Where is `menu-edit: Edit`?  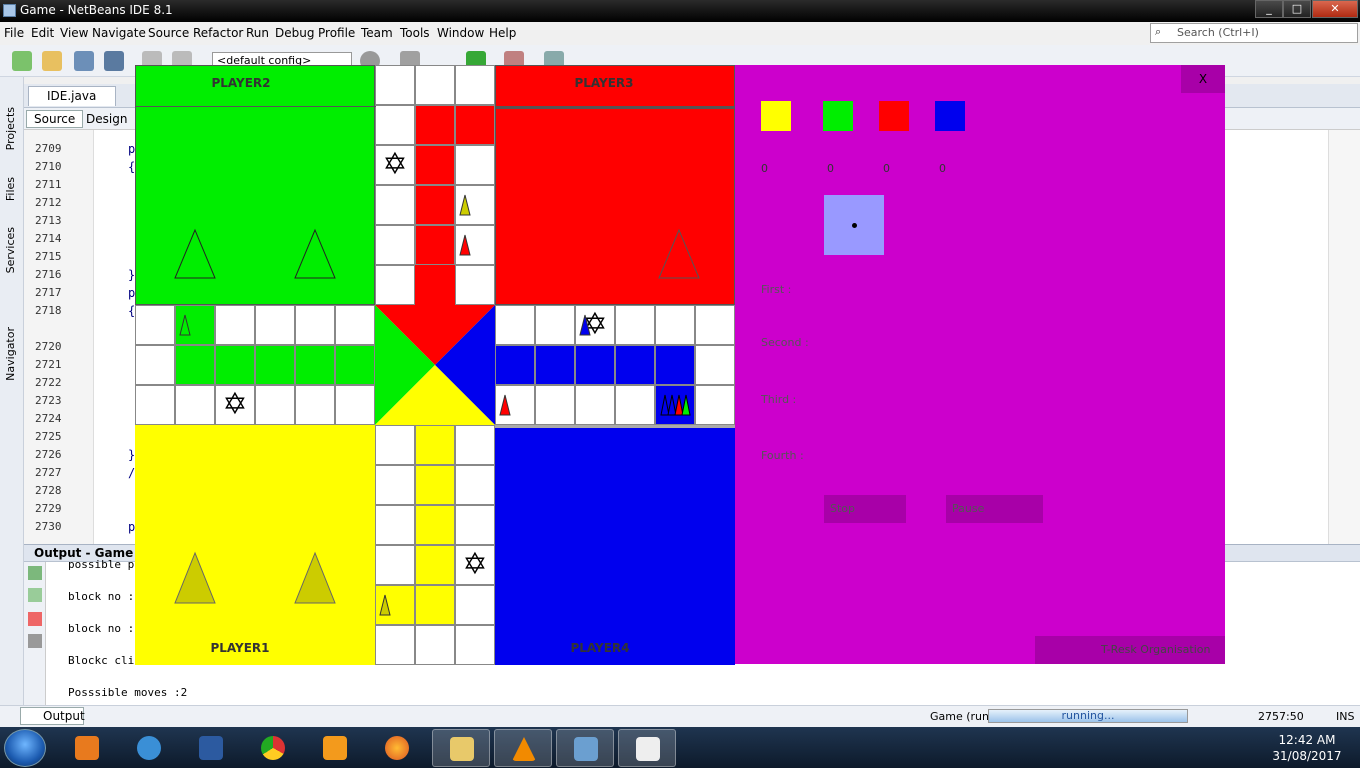
menu-edit: Edit is located at coordinates (42, 33).